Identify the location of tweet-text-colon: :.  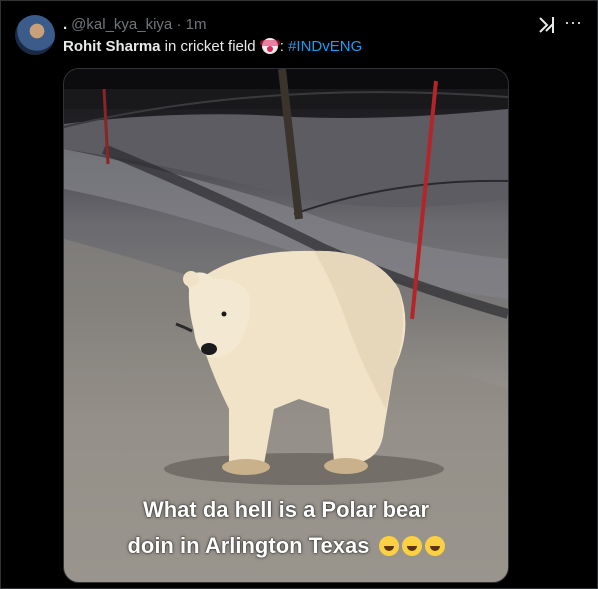
(284, 46).